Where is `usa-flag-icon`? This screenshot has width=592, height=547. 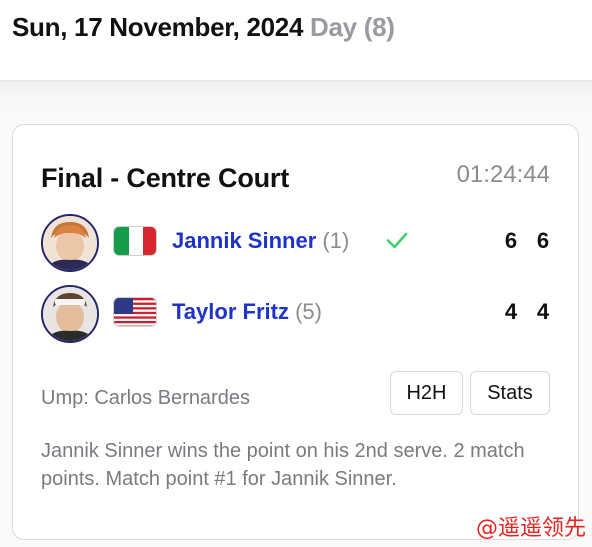 usa-flag-icon is located at coordinates (135, 312).